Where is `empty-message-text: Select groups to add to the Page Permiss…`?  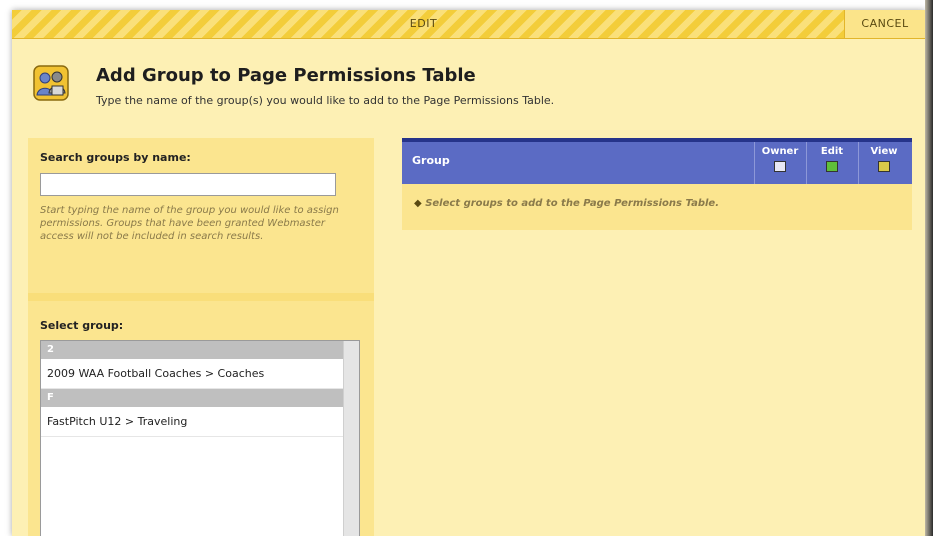
empty-message-text: Select groups to add to the Page Permiss… is located at coordinates (572, 203).